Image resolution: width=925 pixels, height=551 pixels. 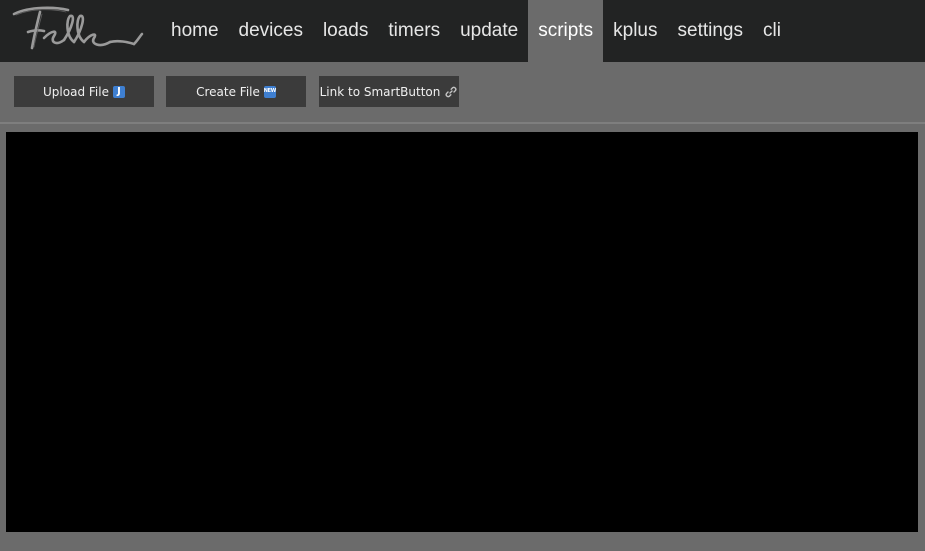 I want to click on link-icon, so click(x=451, y=92).